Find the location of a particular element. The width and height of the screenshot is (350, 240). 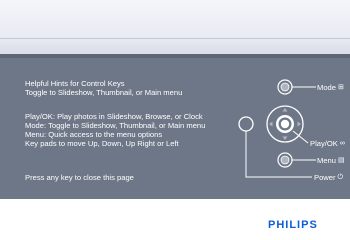

power-label-text: Power is located at coordinates (325, 177).